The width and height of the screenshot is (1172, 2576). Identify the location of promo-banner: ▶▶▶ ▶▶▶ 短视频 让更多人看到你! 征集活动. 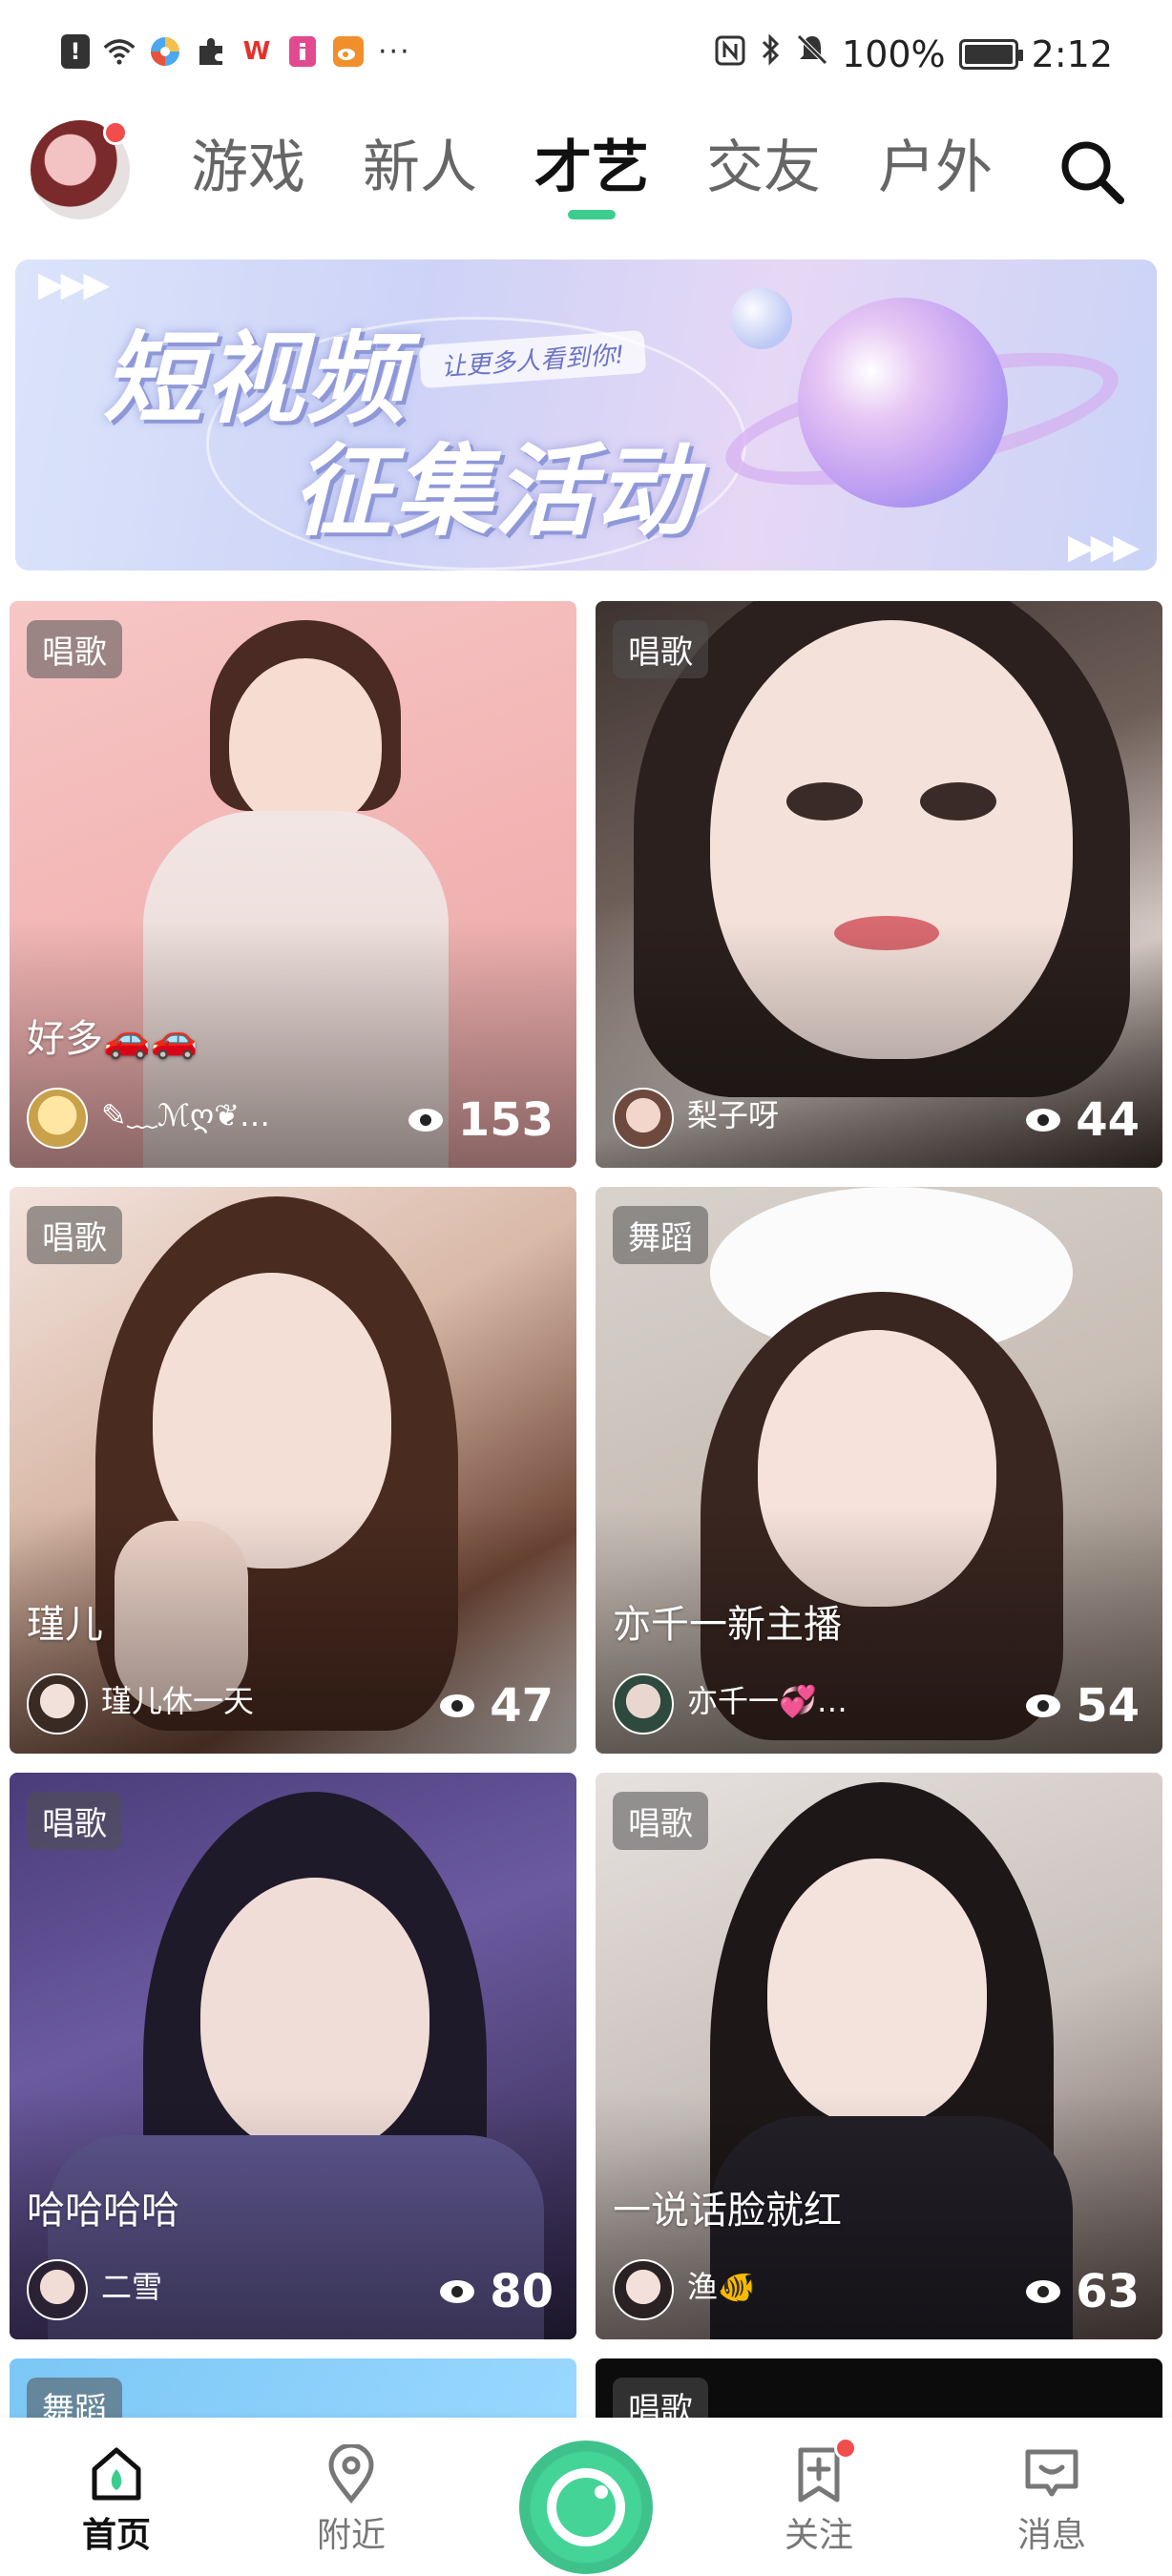
(586, 415).